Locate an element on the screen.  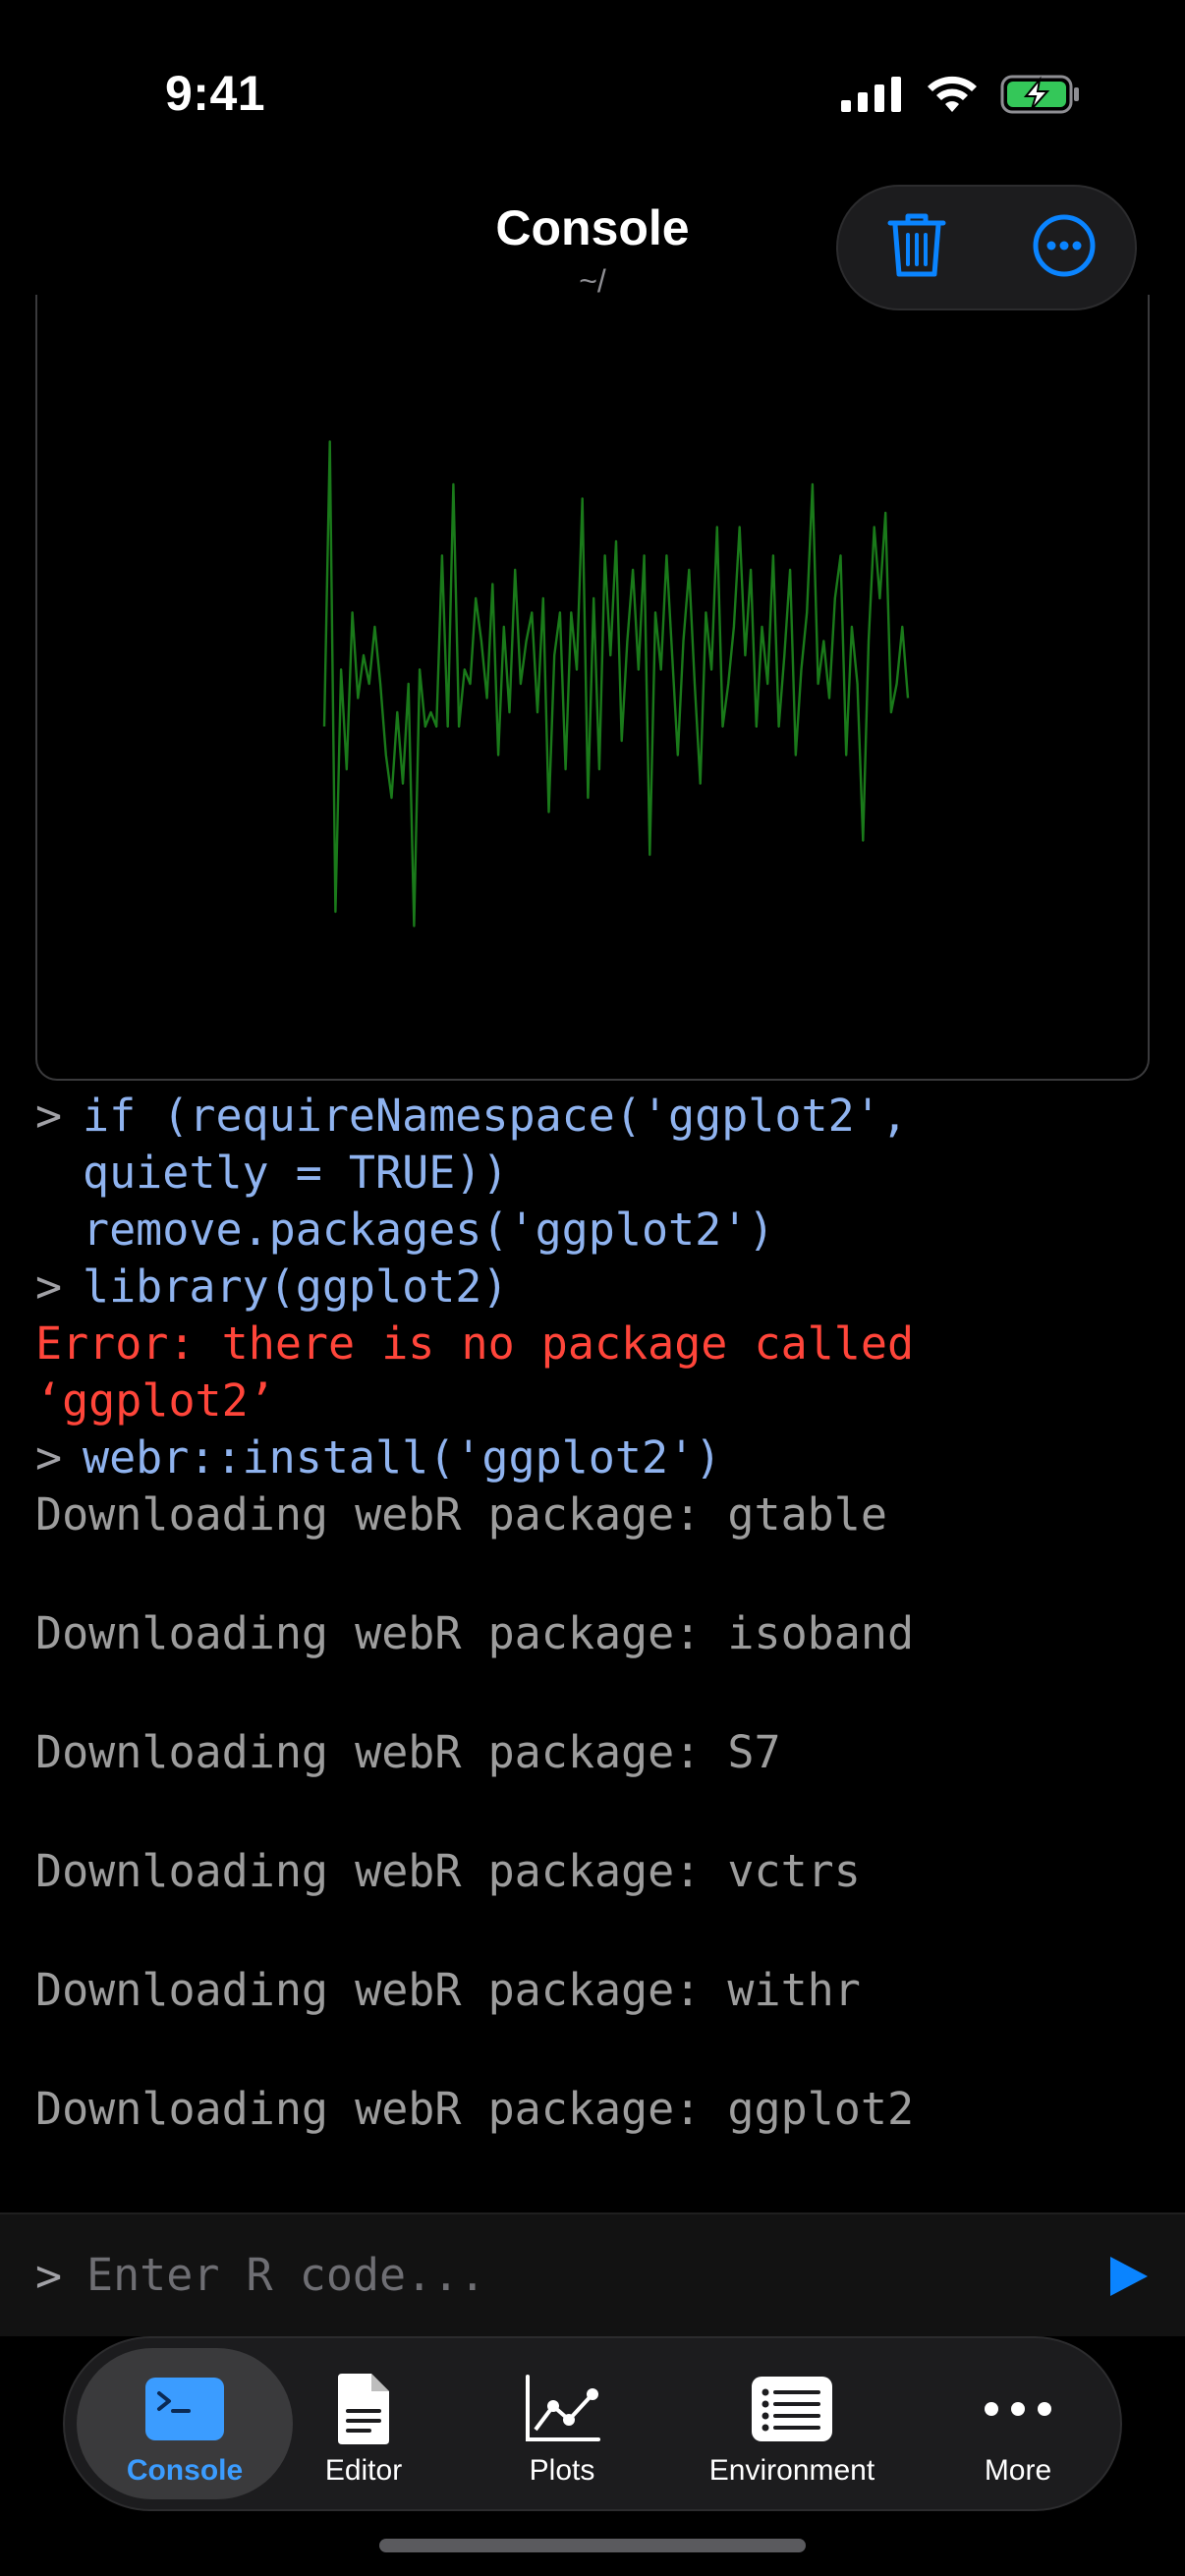
document-icon is located at coordinates (364, 2409).